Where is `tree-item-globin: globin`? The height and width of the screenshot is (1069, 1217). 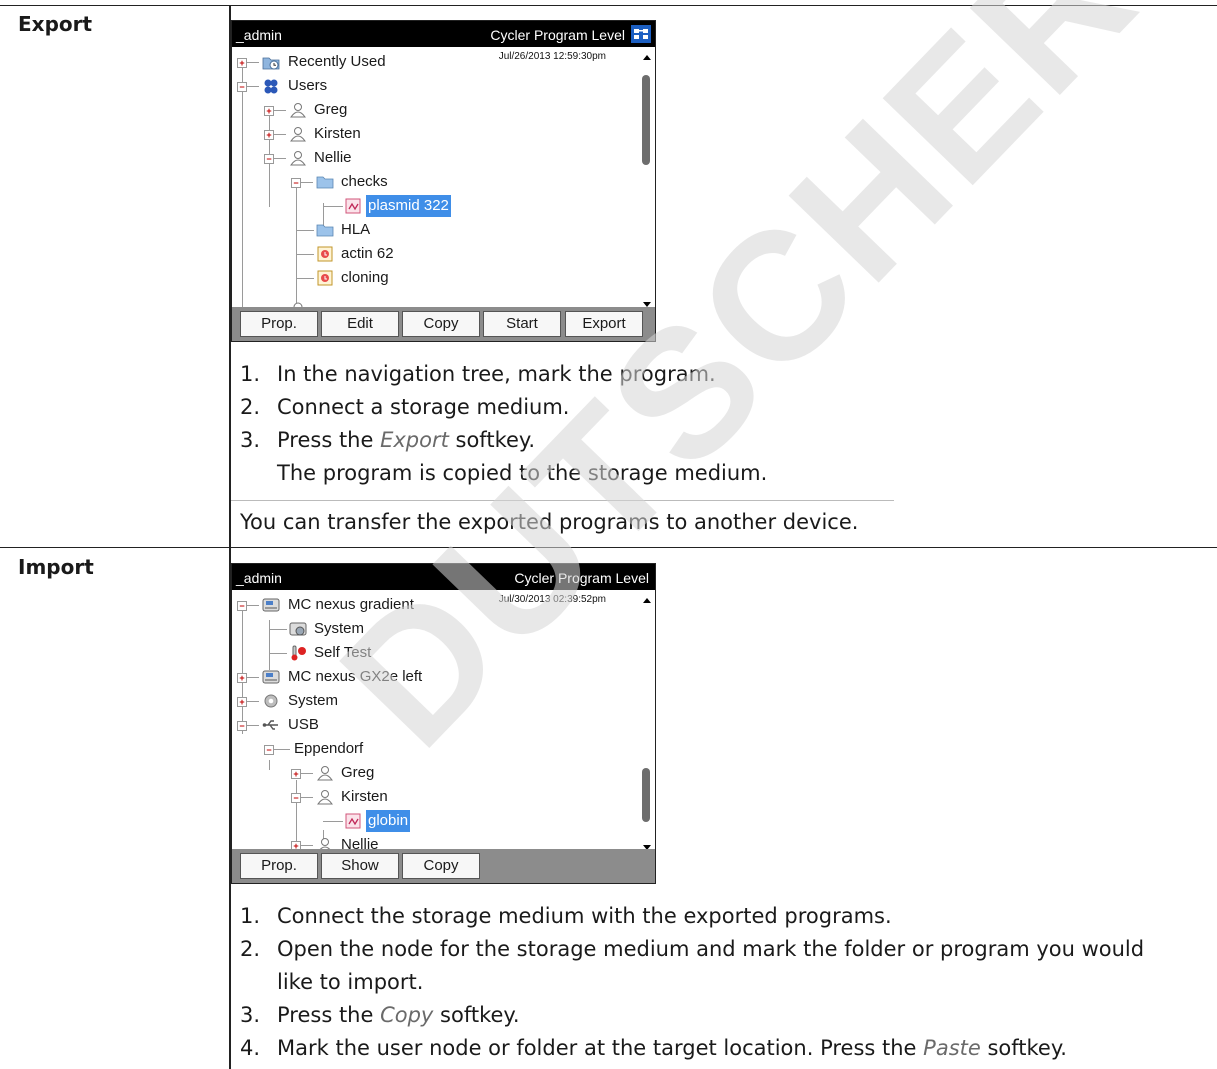
tree-item-globin: globin is located at coordinates (432, 821).